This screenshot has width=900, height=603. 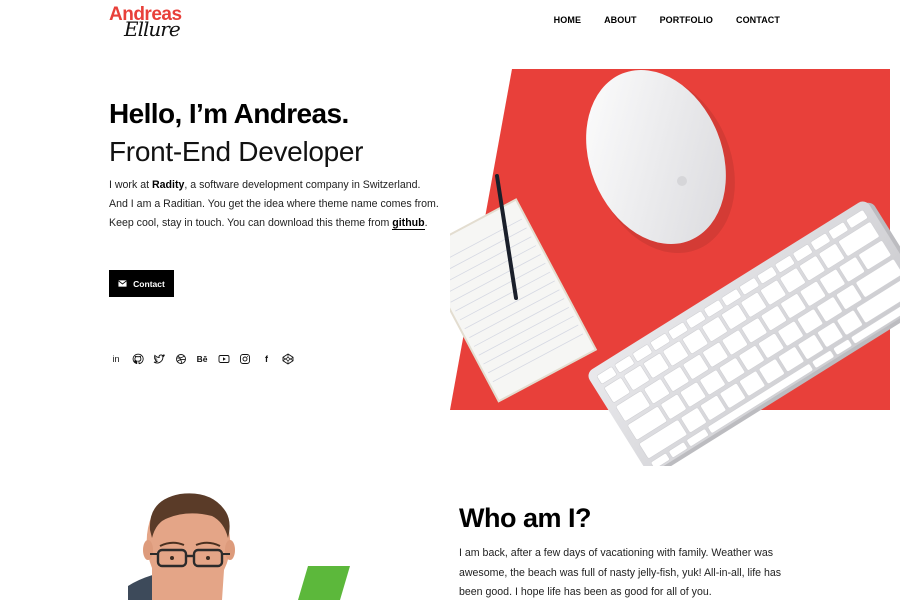 What do you see at coordinates (168, 185) in the screenshot?
I see `company-link: Radity` at bounding box center [168, 185].